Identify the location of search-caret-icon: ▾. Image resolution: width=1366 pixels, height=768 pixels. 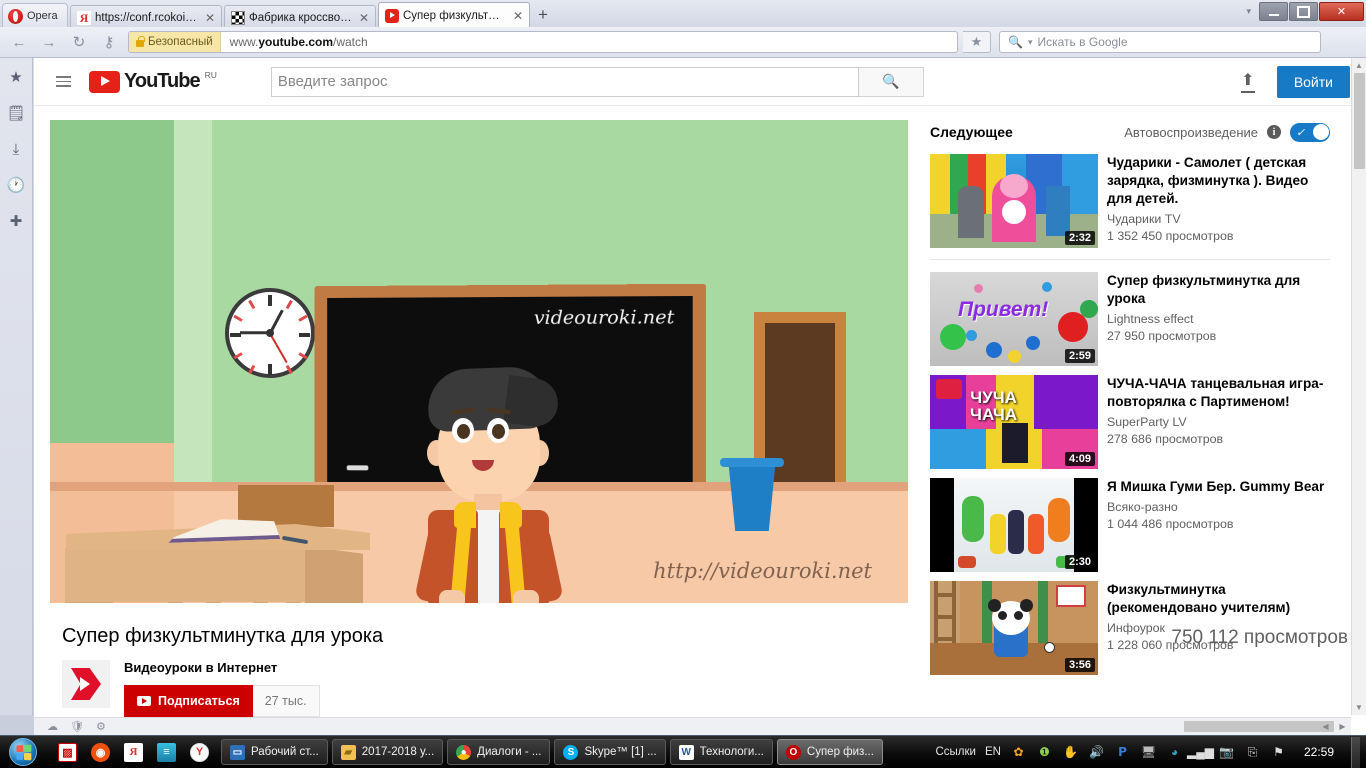
(1030, 42).